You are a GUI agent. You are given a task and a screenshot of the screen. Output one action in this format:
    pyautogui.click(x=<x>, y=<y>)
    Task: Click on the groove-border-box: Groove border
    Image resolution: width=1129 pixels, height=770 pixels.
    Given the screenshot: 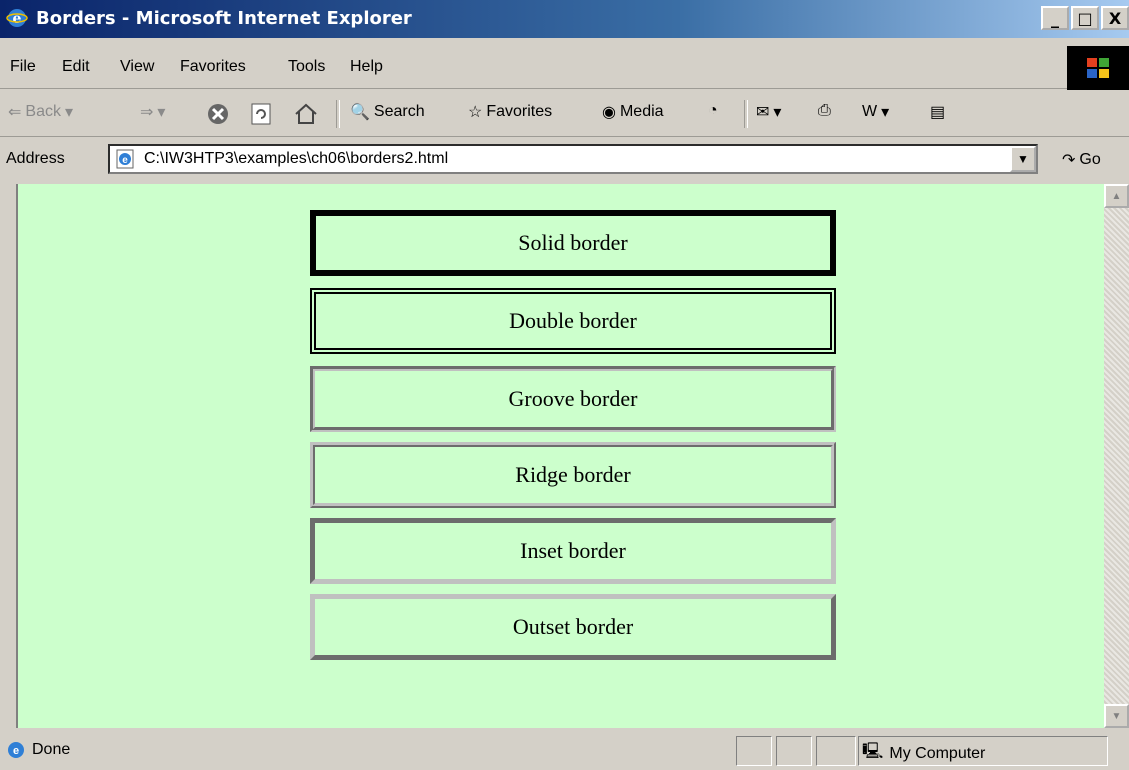 What is the action you would take?
    pyautogui.click(x=573, y=399)
    